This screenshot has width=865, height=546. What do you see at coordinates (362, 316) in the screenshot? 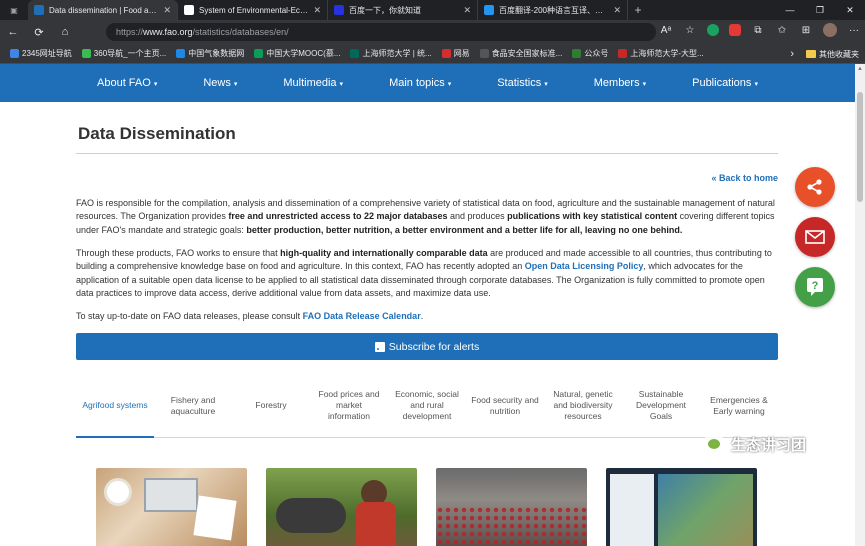
I see `release-calendar-link: FAO Data Release Calendar` at bounding box center [362, 316].